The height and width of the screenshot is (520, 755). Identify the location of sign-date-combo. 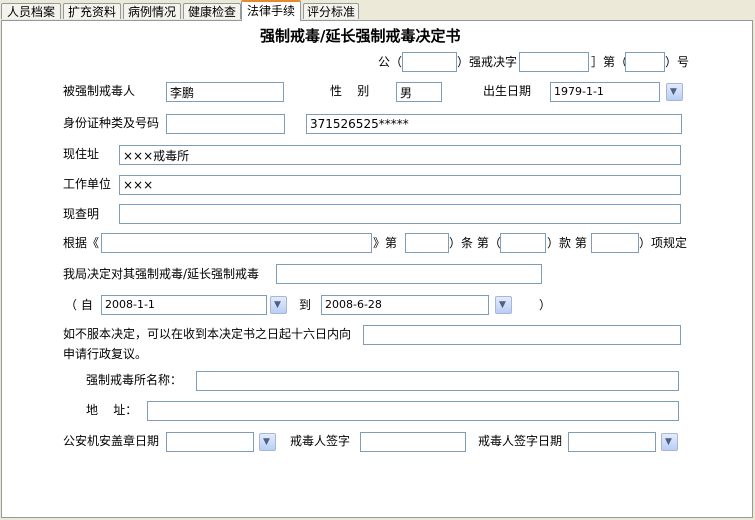
(612, 442).